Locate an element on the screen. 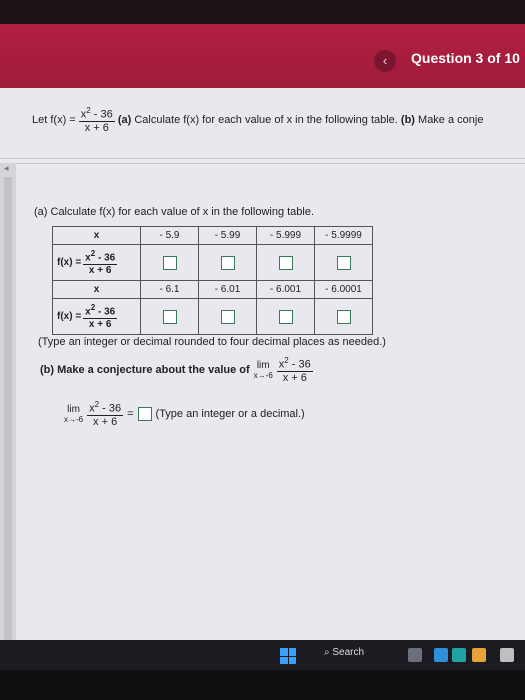  equals-sign: = is located at coordinates (130, 413).